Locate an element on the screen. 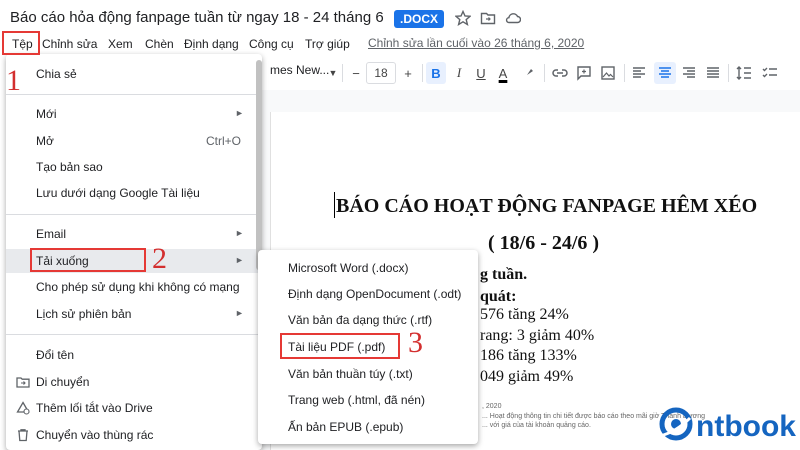  file-menu-item-make-copy: Tạo bản sao is located at coordinates (134, 167).